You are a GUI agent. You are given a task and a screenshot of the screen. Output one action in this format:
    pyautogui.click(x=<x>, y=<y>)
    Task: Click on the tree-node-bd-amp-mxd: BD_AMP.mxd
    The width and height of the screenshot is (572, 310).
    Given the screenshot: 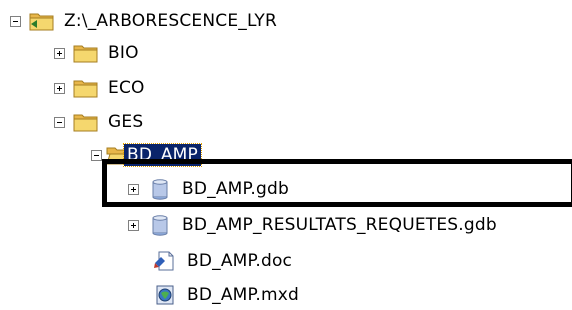 What is the action you would take?
    pyautogui.click(x=227, y=295)
    